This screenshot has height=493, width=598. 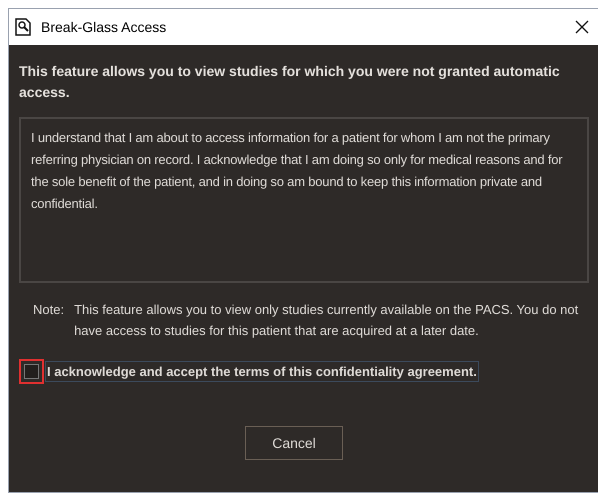 What do you see at coordinates (327, 320) in the screenshot?
I see `note-text: This feature allows you to view only studies currently available on the PACS. You do not have access to studies for this patient that are acquired at a later date.` at bounding box center [327, 320].